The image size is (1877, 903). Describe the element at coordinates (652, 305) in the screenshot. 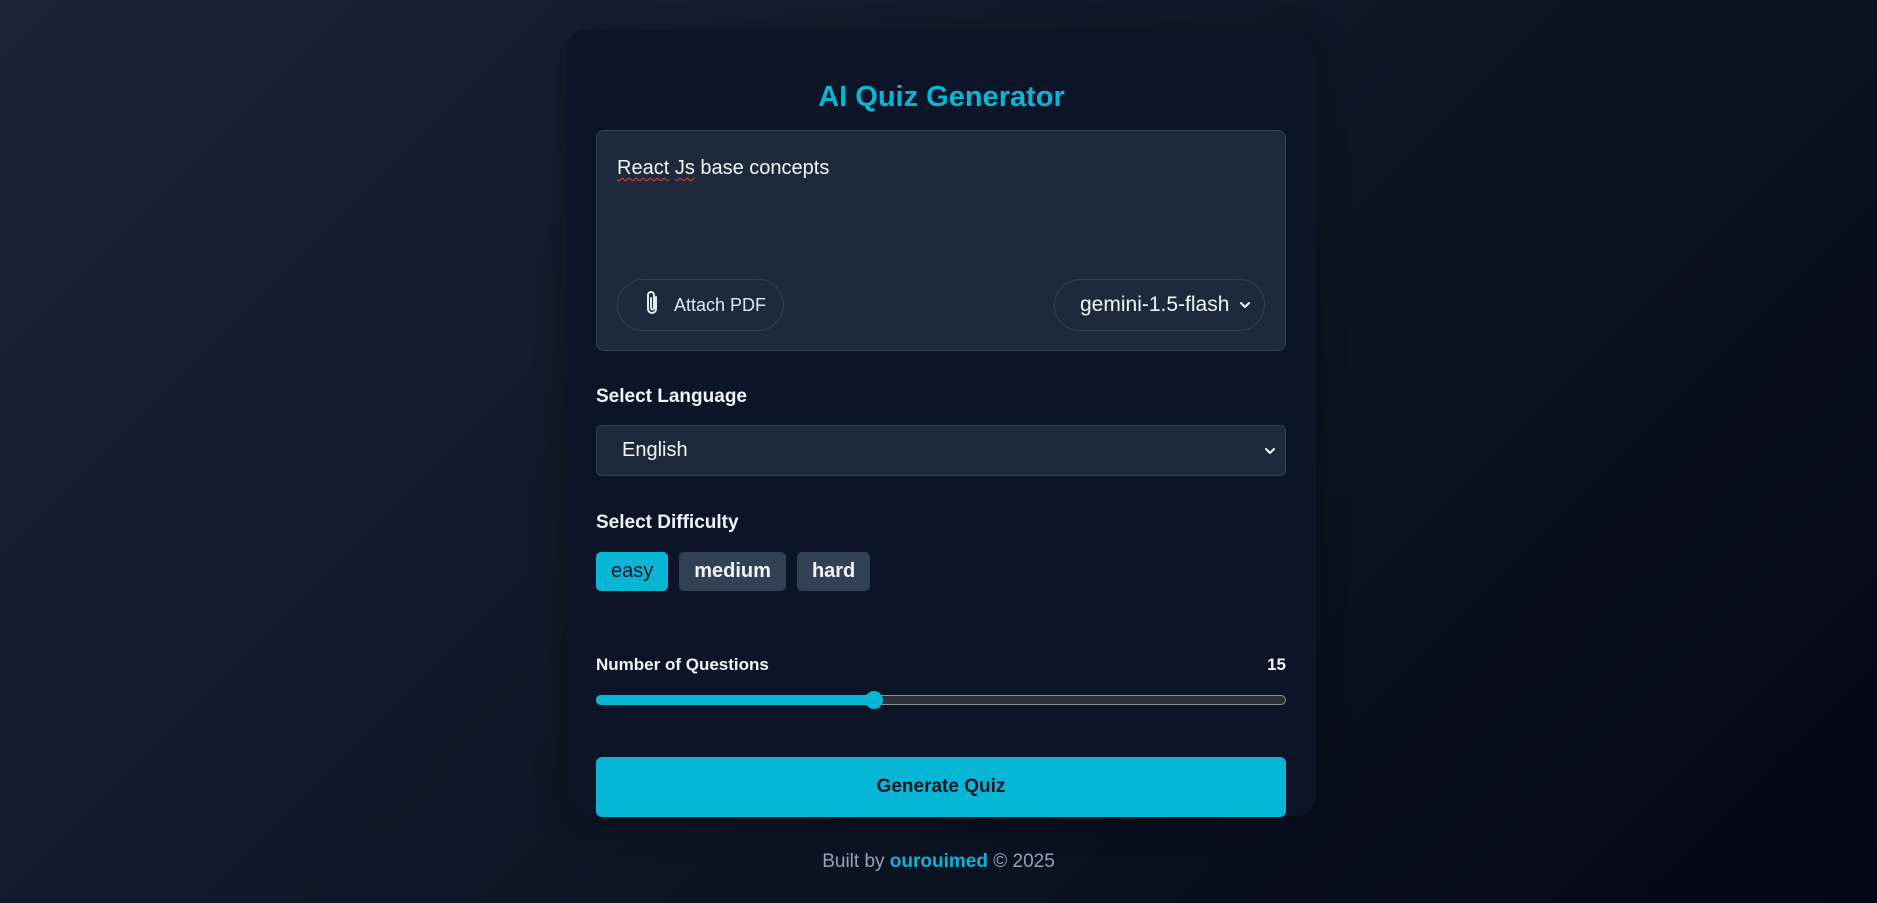

I see `paperclip-icon` at that location.